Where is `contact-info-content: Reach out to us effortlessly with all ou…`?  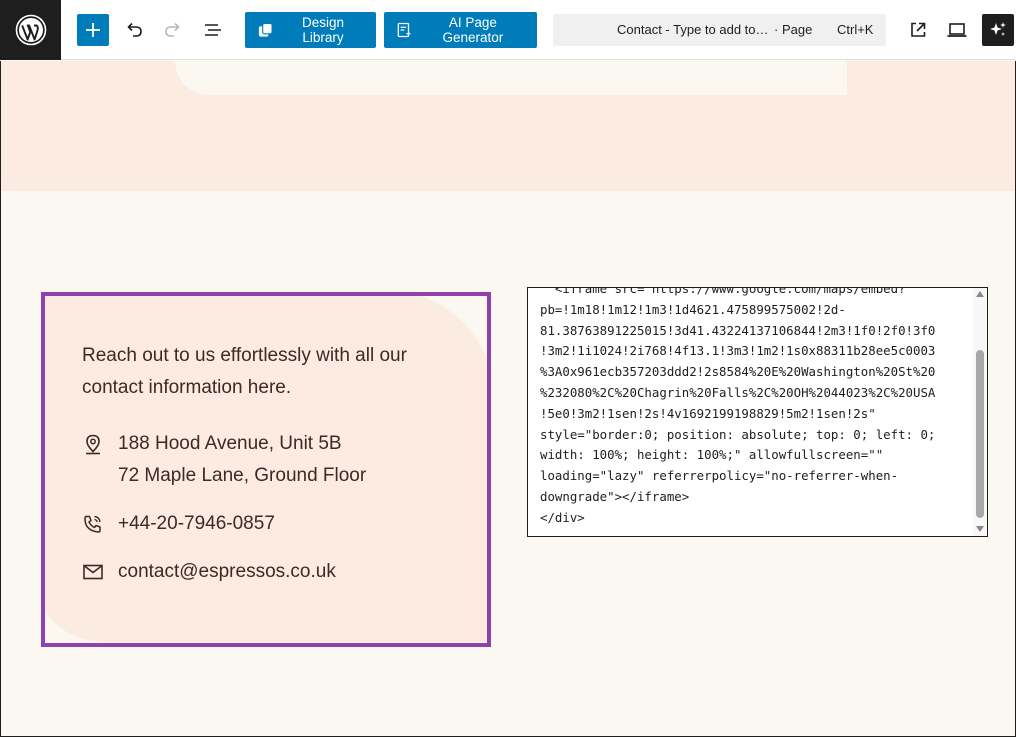 contact-info-content: Reach out to us effortlessly with all ou… is located at coordinates (282, 461).